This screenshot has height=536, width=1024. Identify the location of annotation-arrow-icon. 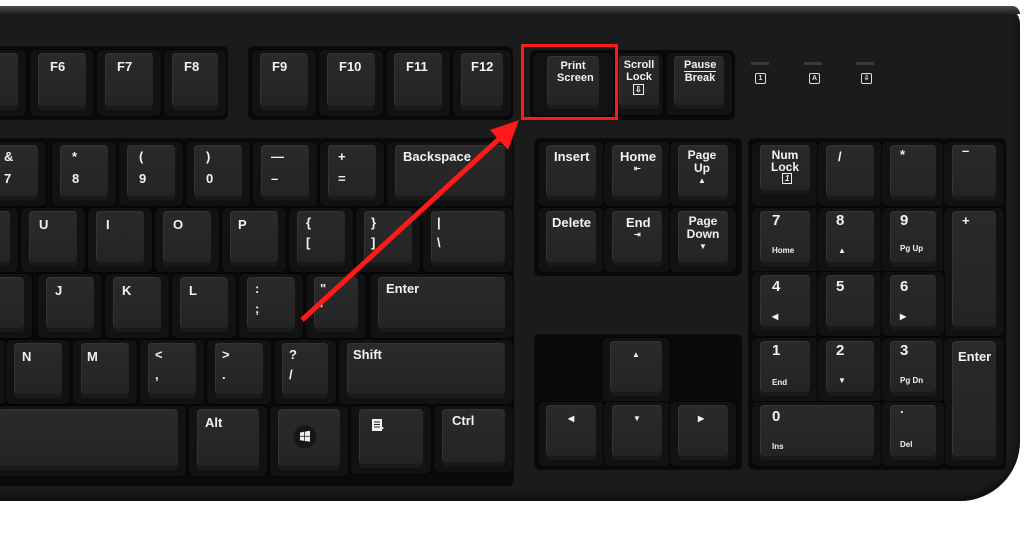
(409, 221).